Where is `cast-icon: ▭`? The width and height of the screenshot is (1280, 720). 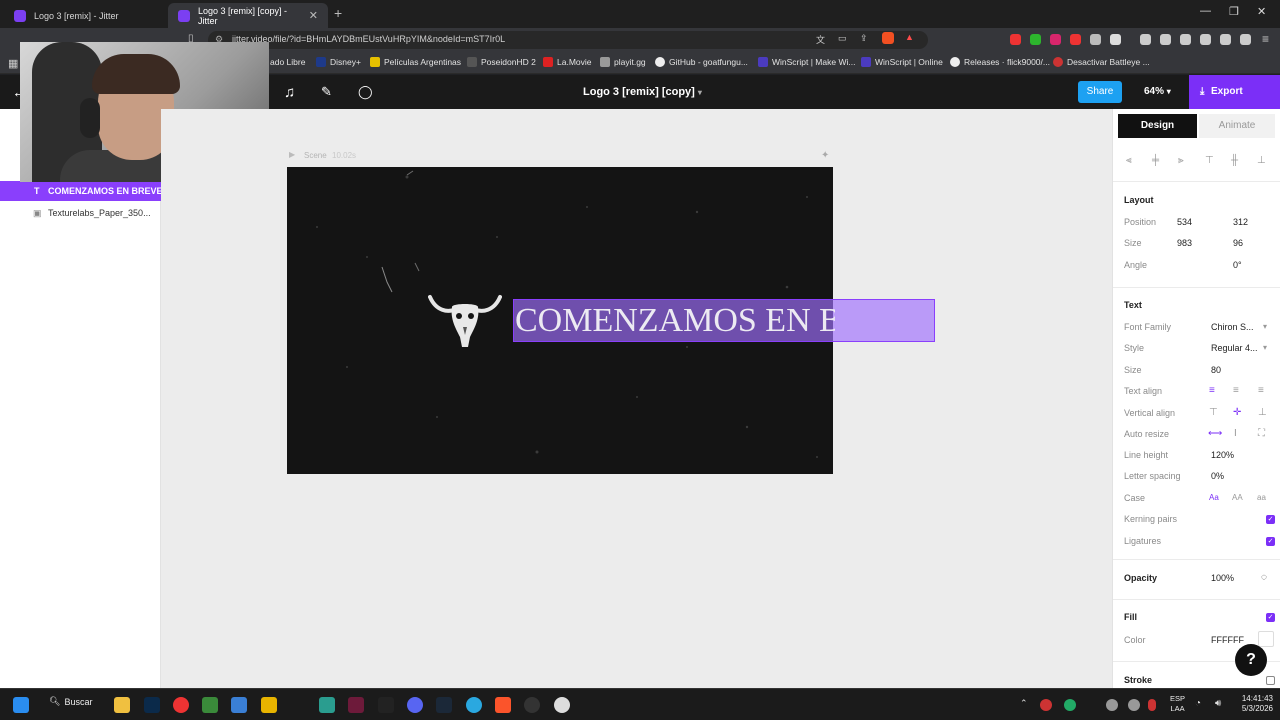 cast-icon: ▭ is located at coordinates (842, 38).